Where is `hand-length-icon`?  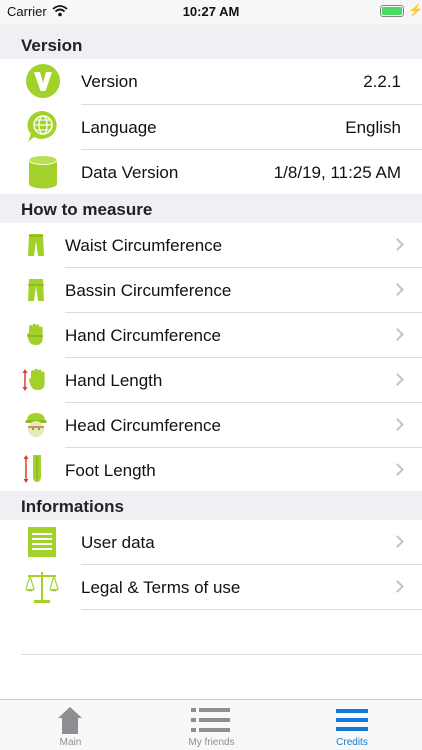
hand-length-icon is located at coordinates (35, 382).